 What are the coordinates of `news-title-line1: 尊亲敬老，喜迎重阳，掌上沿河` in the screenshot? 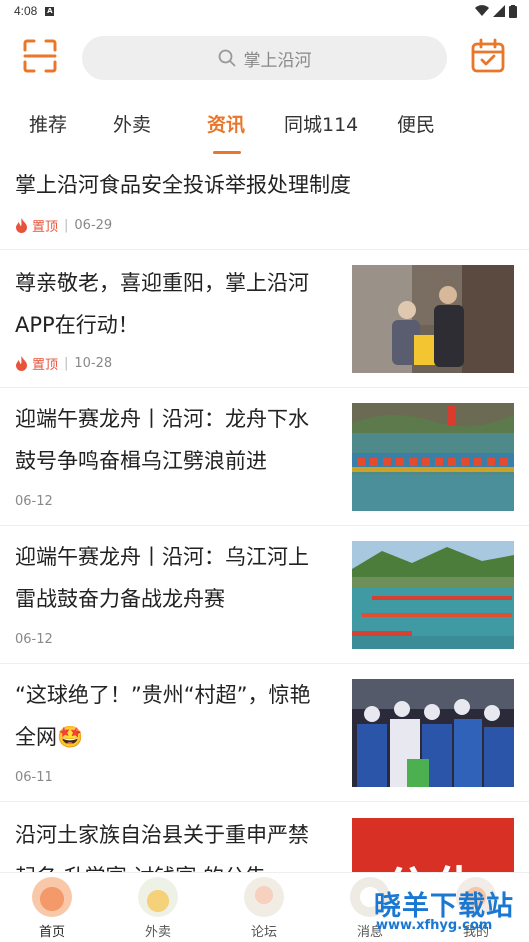 It's located at (162, 283).